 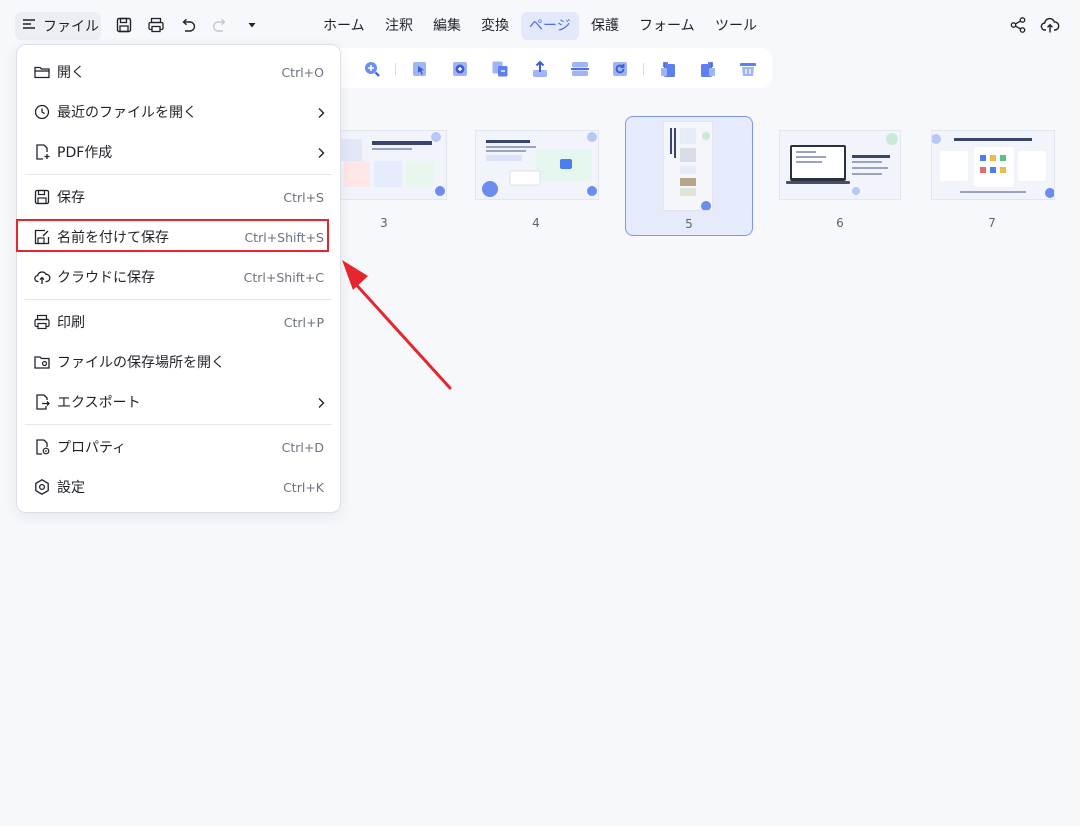 What do you see at coordinates (667, 26) in the screenshot?
I see `tab-form: フォーム` at bounding box center [667, 26].